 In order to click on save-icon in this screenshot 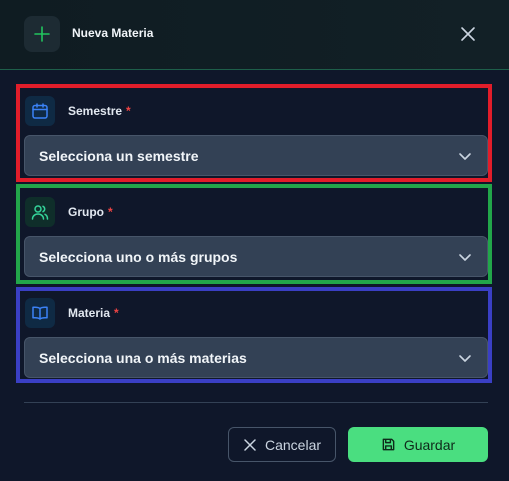, I will do `click(388, 444)`.